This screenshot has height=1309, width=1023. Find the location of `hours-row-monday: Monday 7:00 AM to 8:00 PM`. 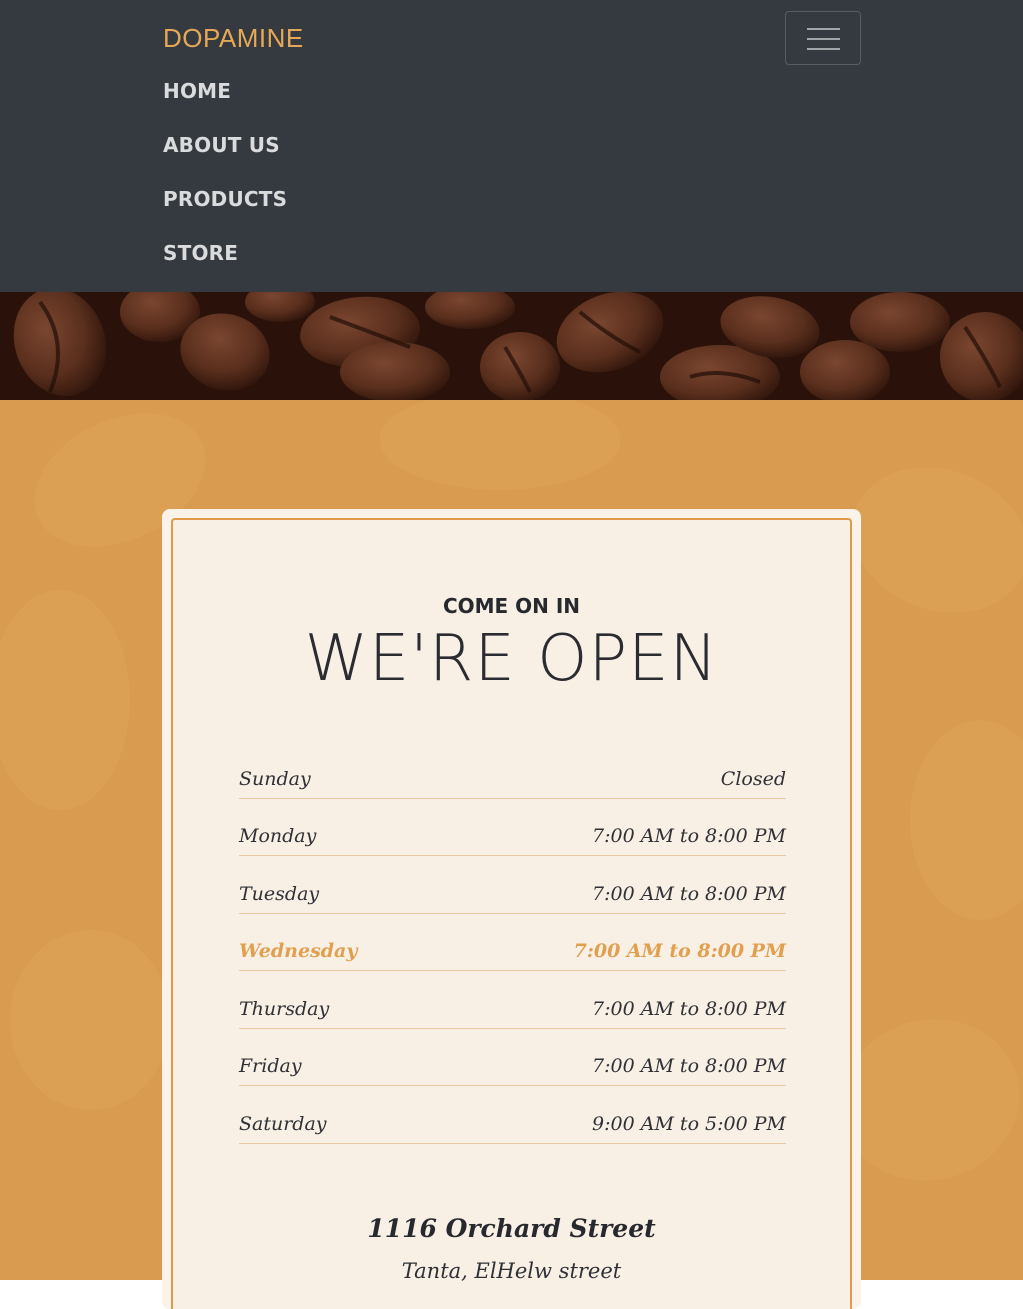

hours-row-monday: Monday 7:00 AM to 8:00 PM is located at coordinates (512, 828).